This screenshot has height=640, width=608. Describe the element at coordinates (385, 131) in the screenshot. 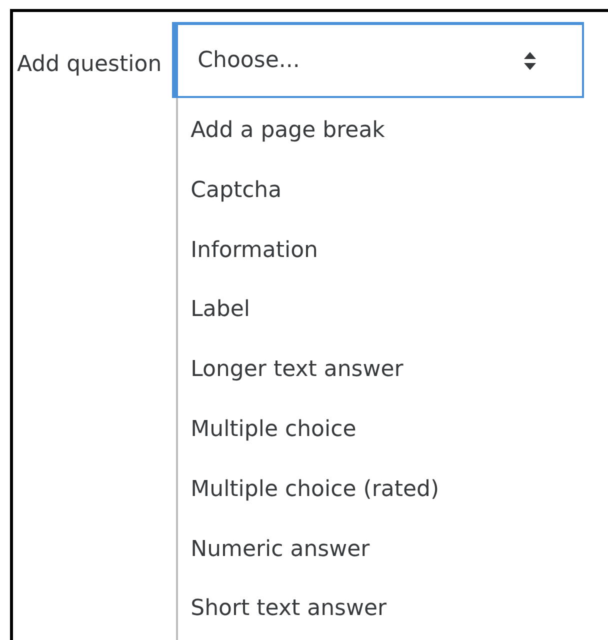

I see `dropdown-option: Add a page break` at that location.